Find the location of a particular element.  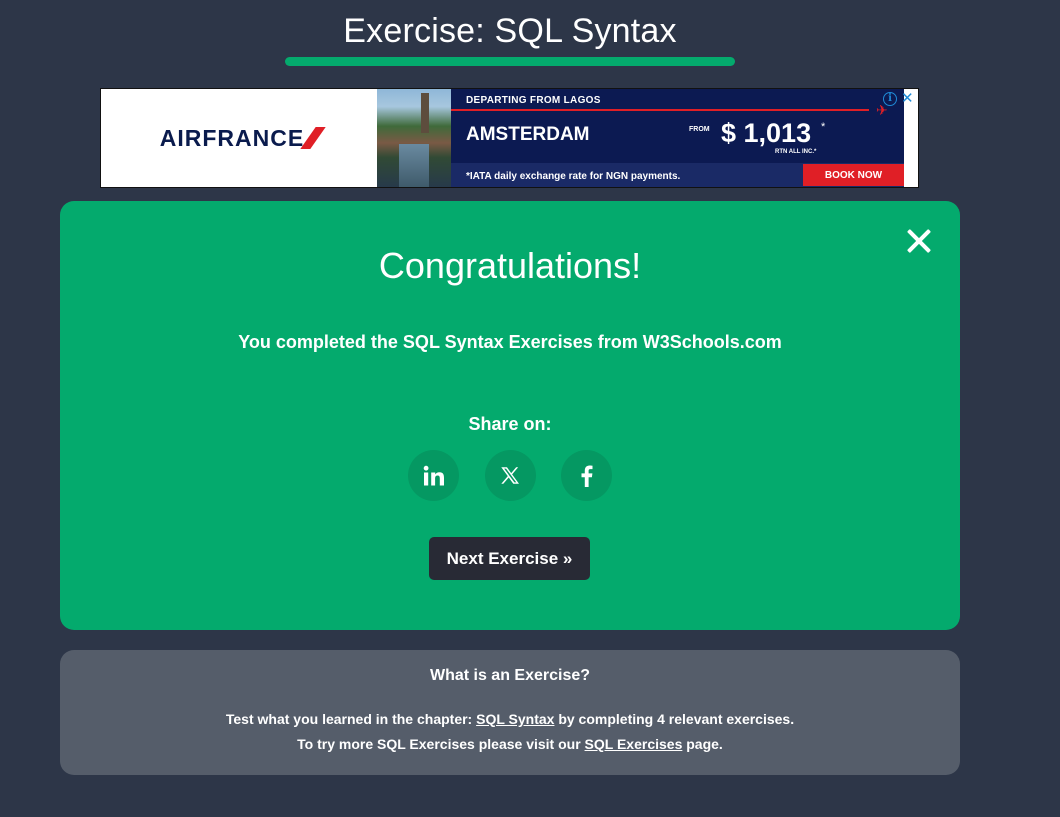

ad-photo is located at coordinates (414, 138).